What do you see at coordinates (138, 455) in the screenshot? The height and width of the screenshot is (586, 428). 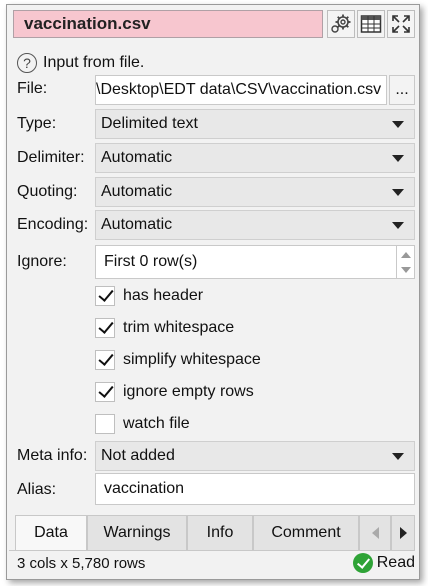 I see `meta-value: Not added` at bounding box center [138, 455].